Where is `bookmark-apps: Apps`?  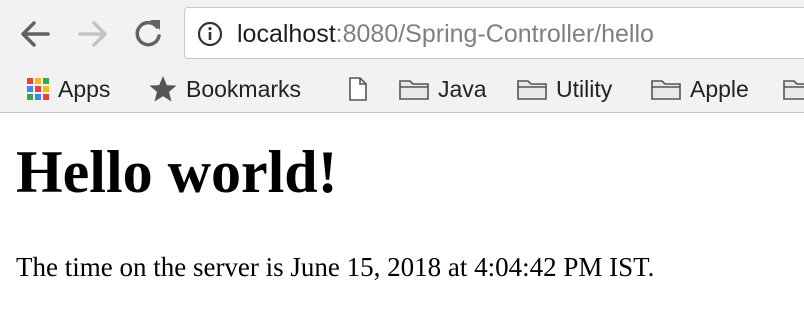
bookmark-apps: Apps is located at coordinates (68, 89).